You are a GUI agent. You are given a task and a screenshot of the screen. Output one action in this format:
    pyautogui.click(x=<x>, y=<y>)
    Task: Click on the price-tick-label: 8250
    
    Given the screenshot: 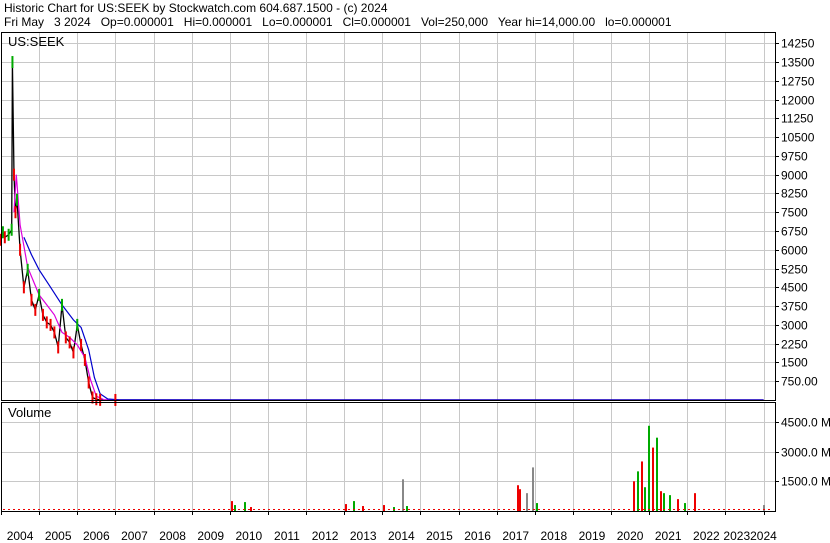 What is the action you would take?
    pyautogui.click(x=794, y=194)
    